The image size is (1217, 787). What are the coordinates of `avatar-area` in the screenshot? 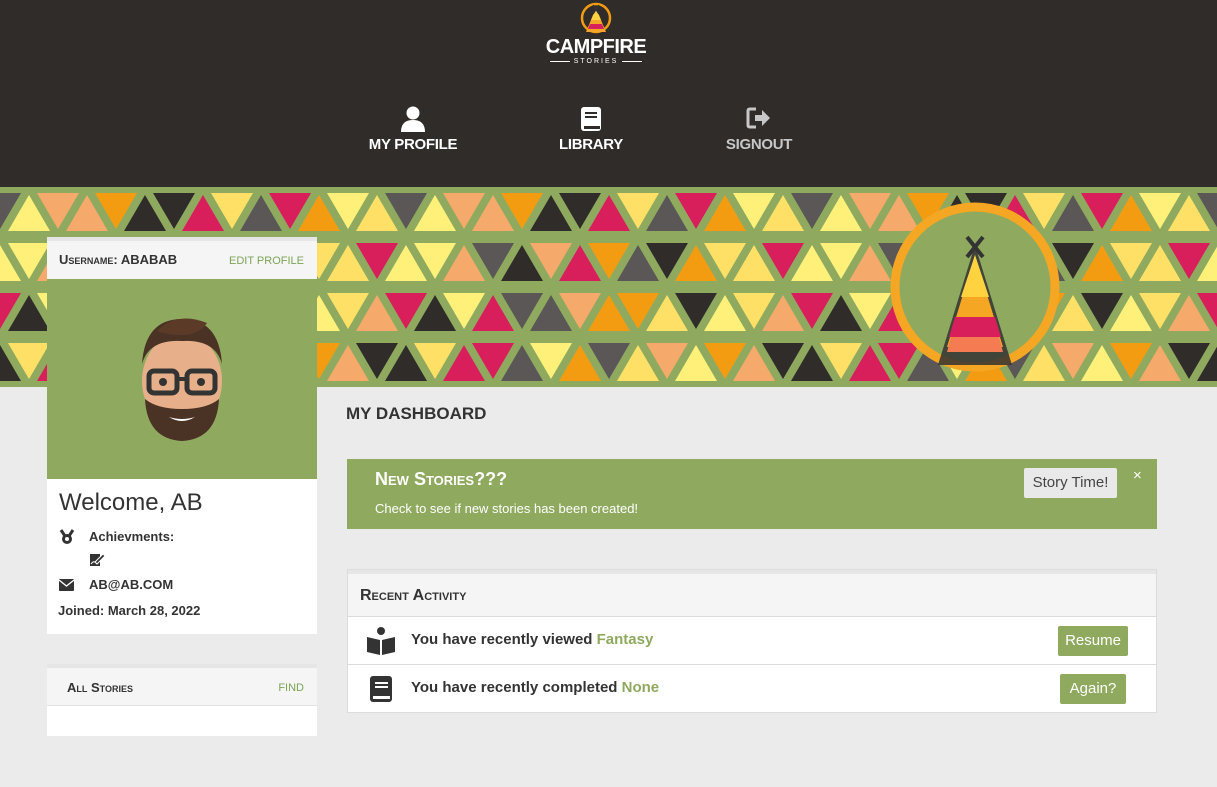 It's located at (182, 379).